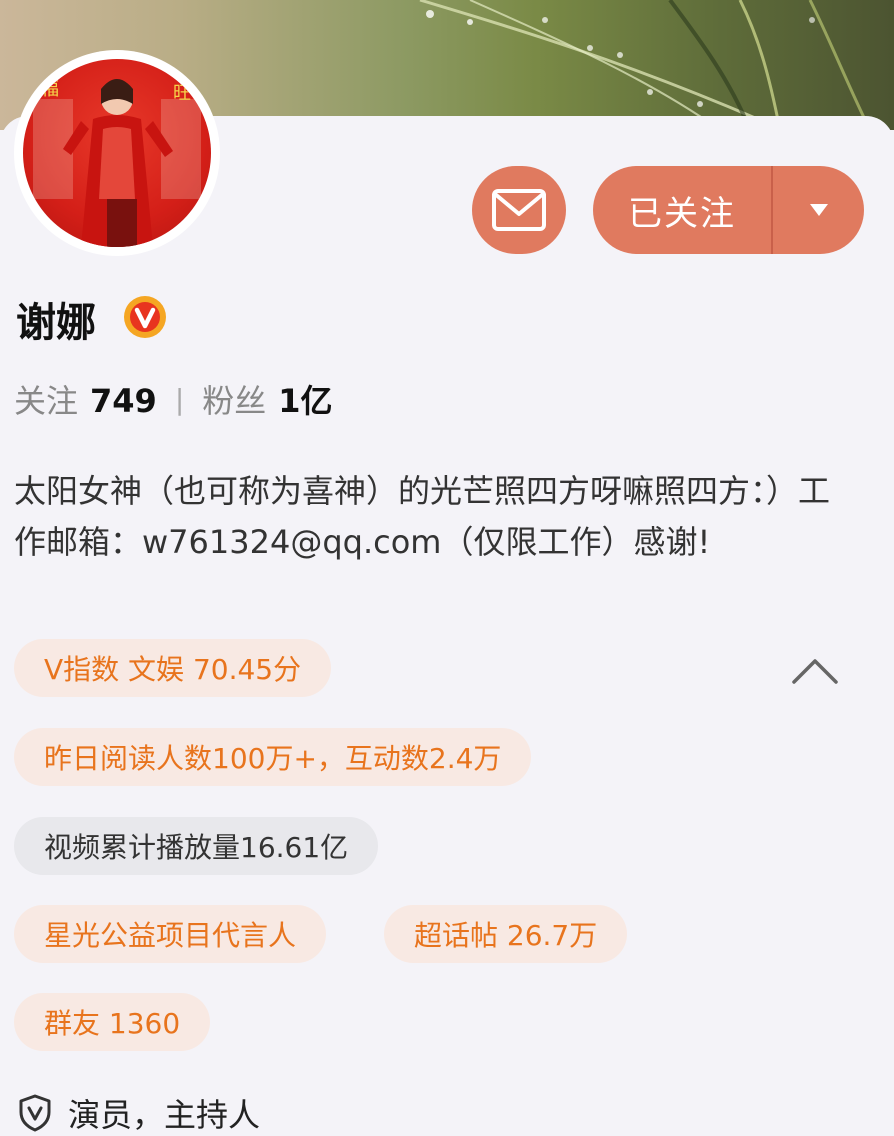 This screenshot has height=1136, width=894. Describe the element at coordinates (145, 319) in the screenshot. I see `verified-v-badge-icon` at that location.